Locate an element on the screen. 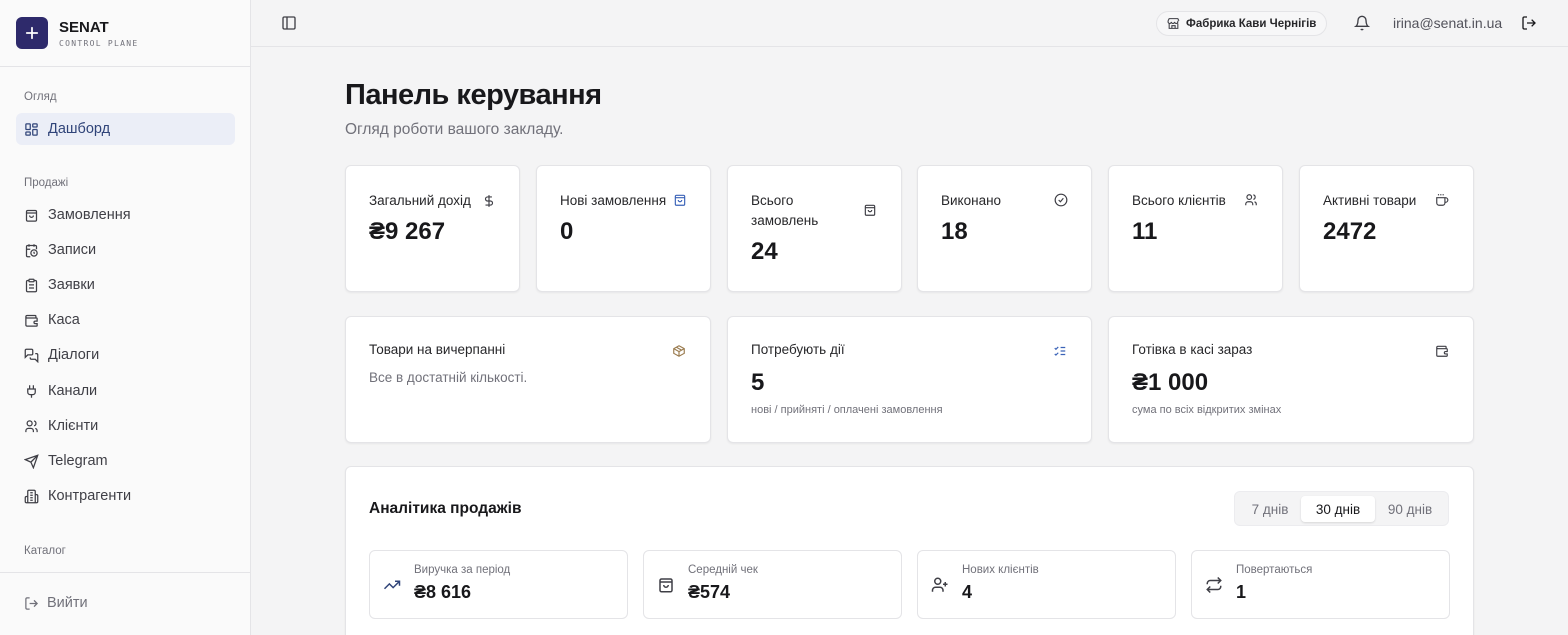 The width and height of the screenshot is (1568, 635). cash-now-note: сума по всіх відкритих змінах is located at coordinates (1207, 410).